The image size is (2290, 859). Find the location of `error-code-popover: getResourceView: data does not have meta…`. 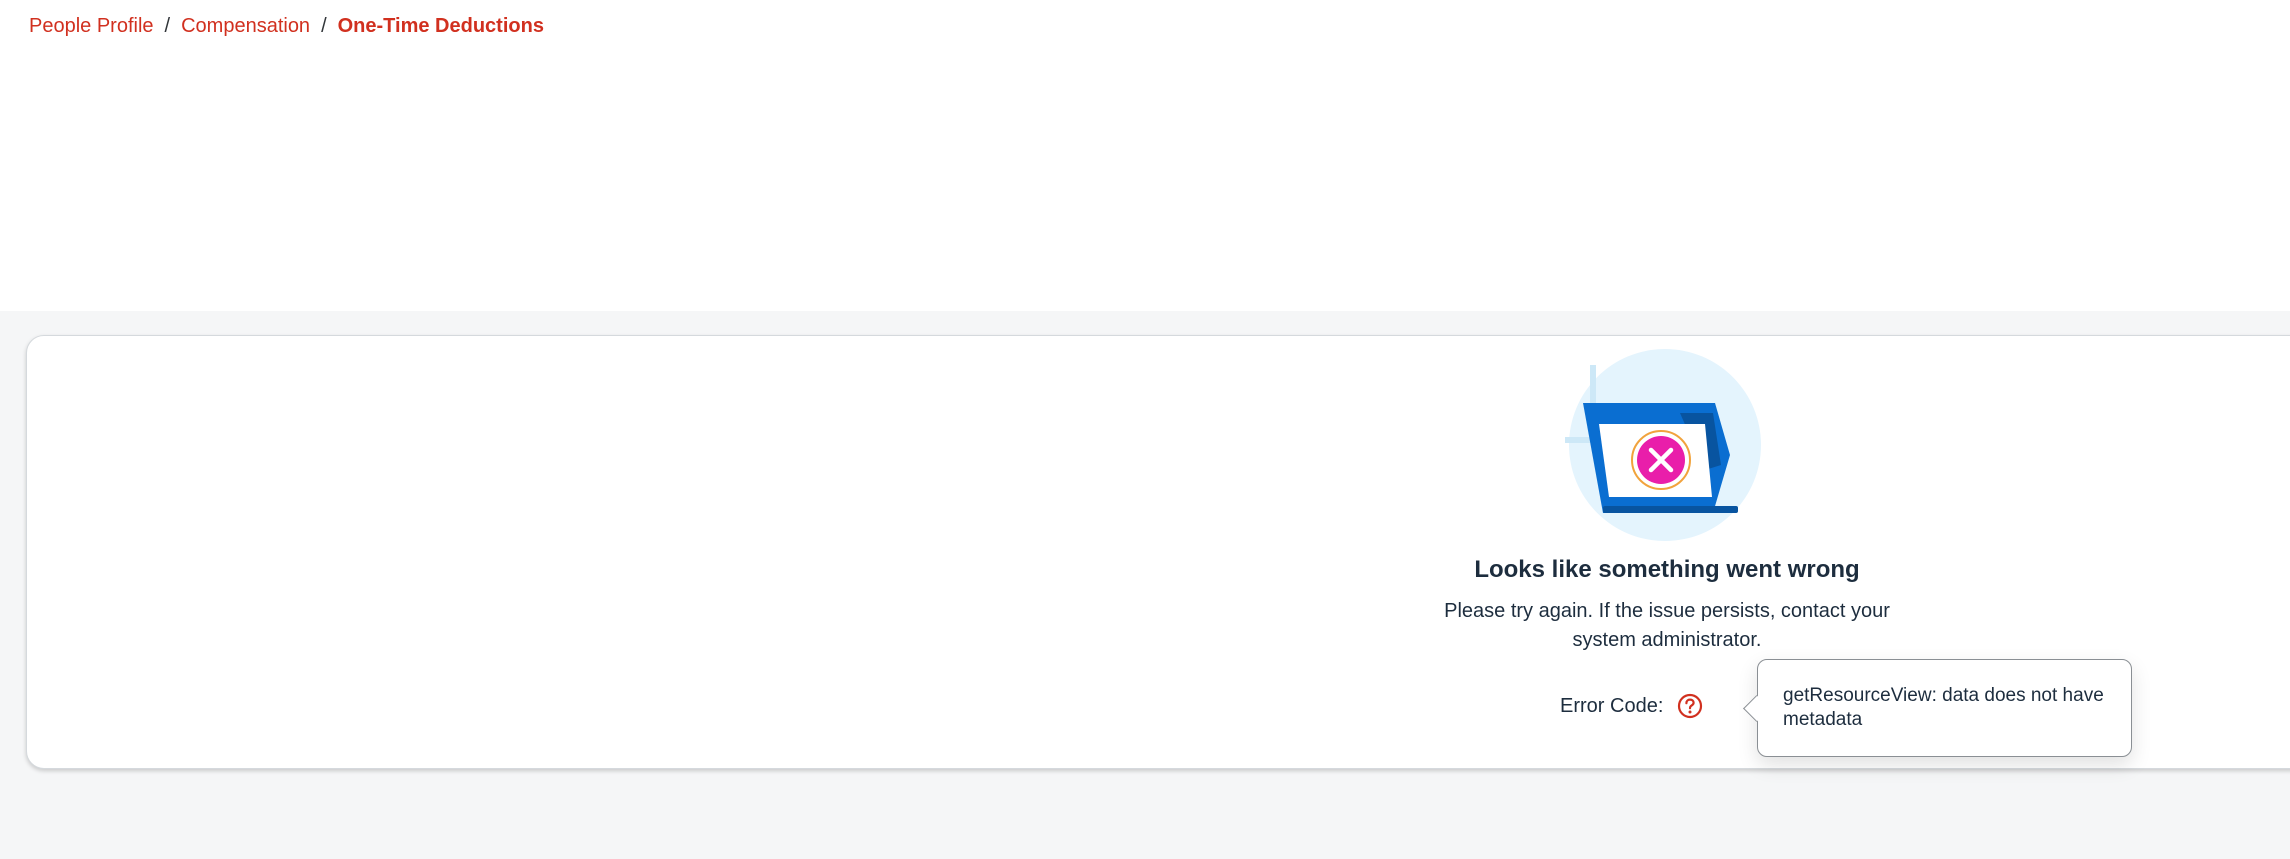

error-code-popover: getResourceView: data does not have meta… is located at coordinates (1937, 708).